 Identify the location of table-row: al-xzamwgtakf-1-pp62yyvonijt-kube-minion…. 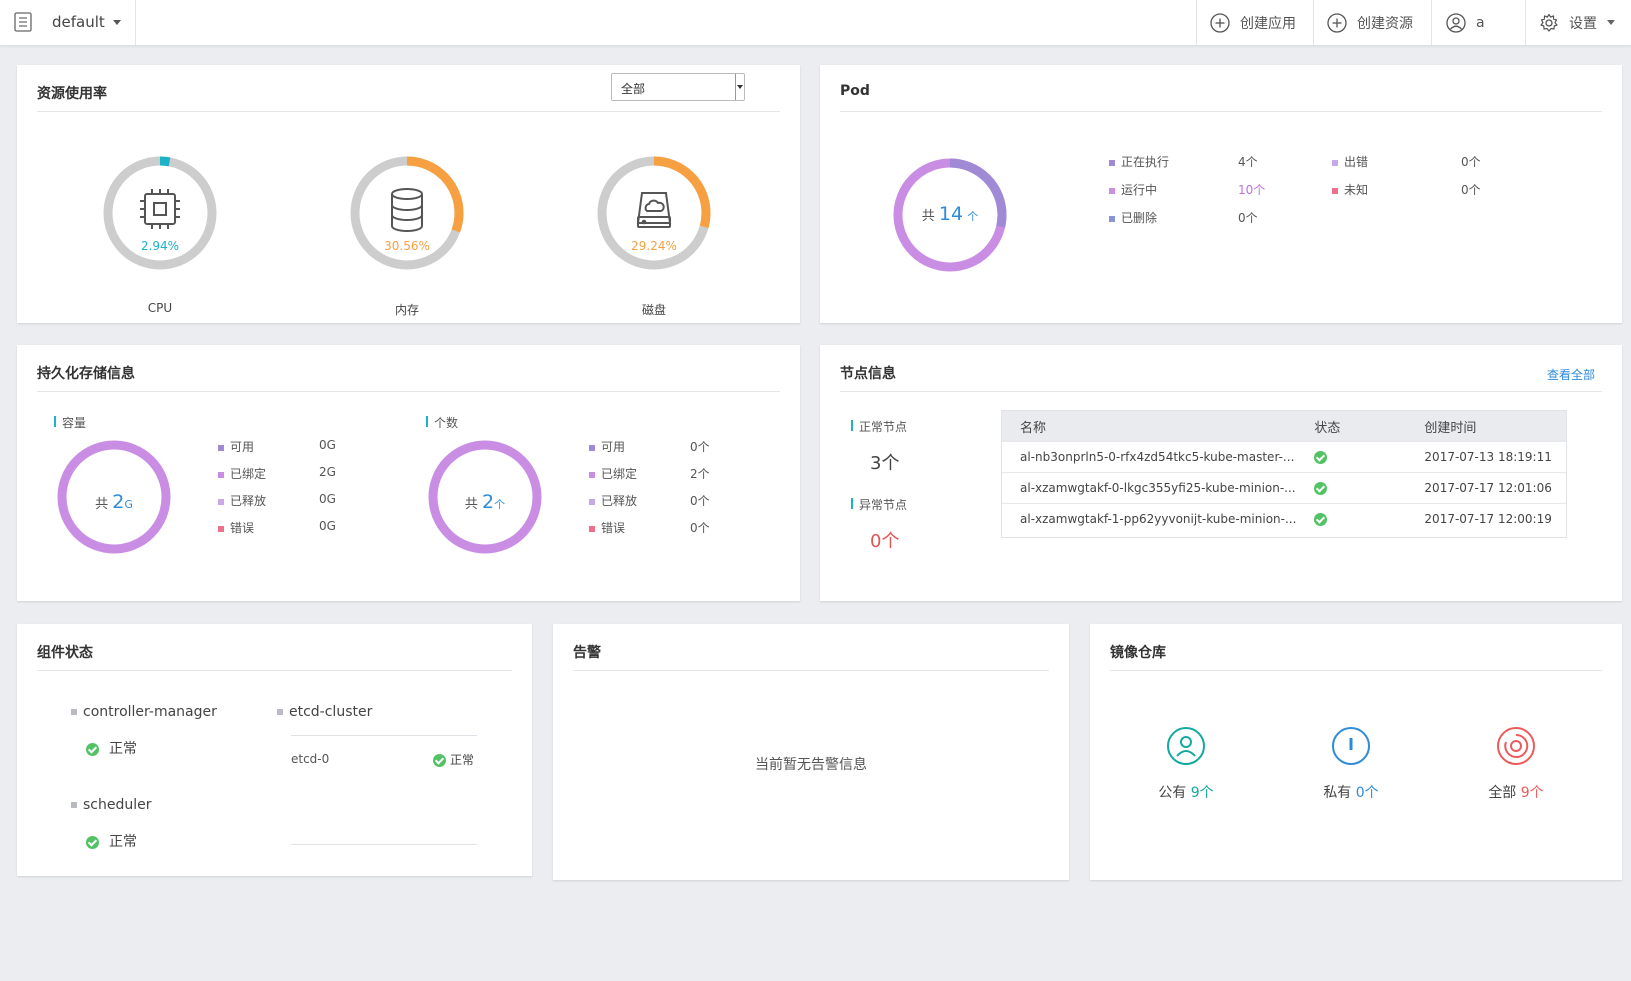
(1284, 518).